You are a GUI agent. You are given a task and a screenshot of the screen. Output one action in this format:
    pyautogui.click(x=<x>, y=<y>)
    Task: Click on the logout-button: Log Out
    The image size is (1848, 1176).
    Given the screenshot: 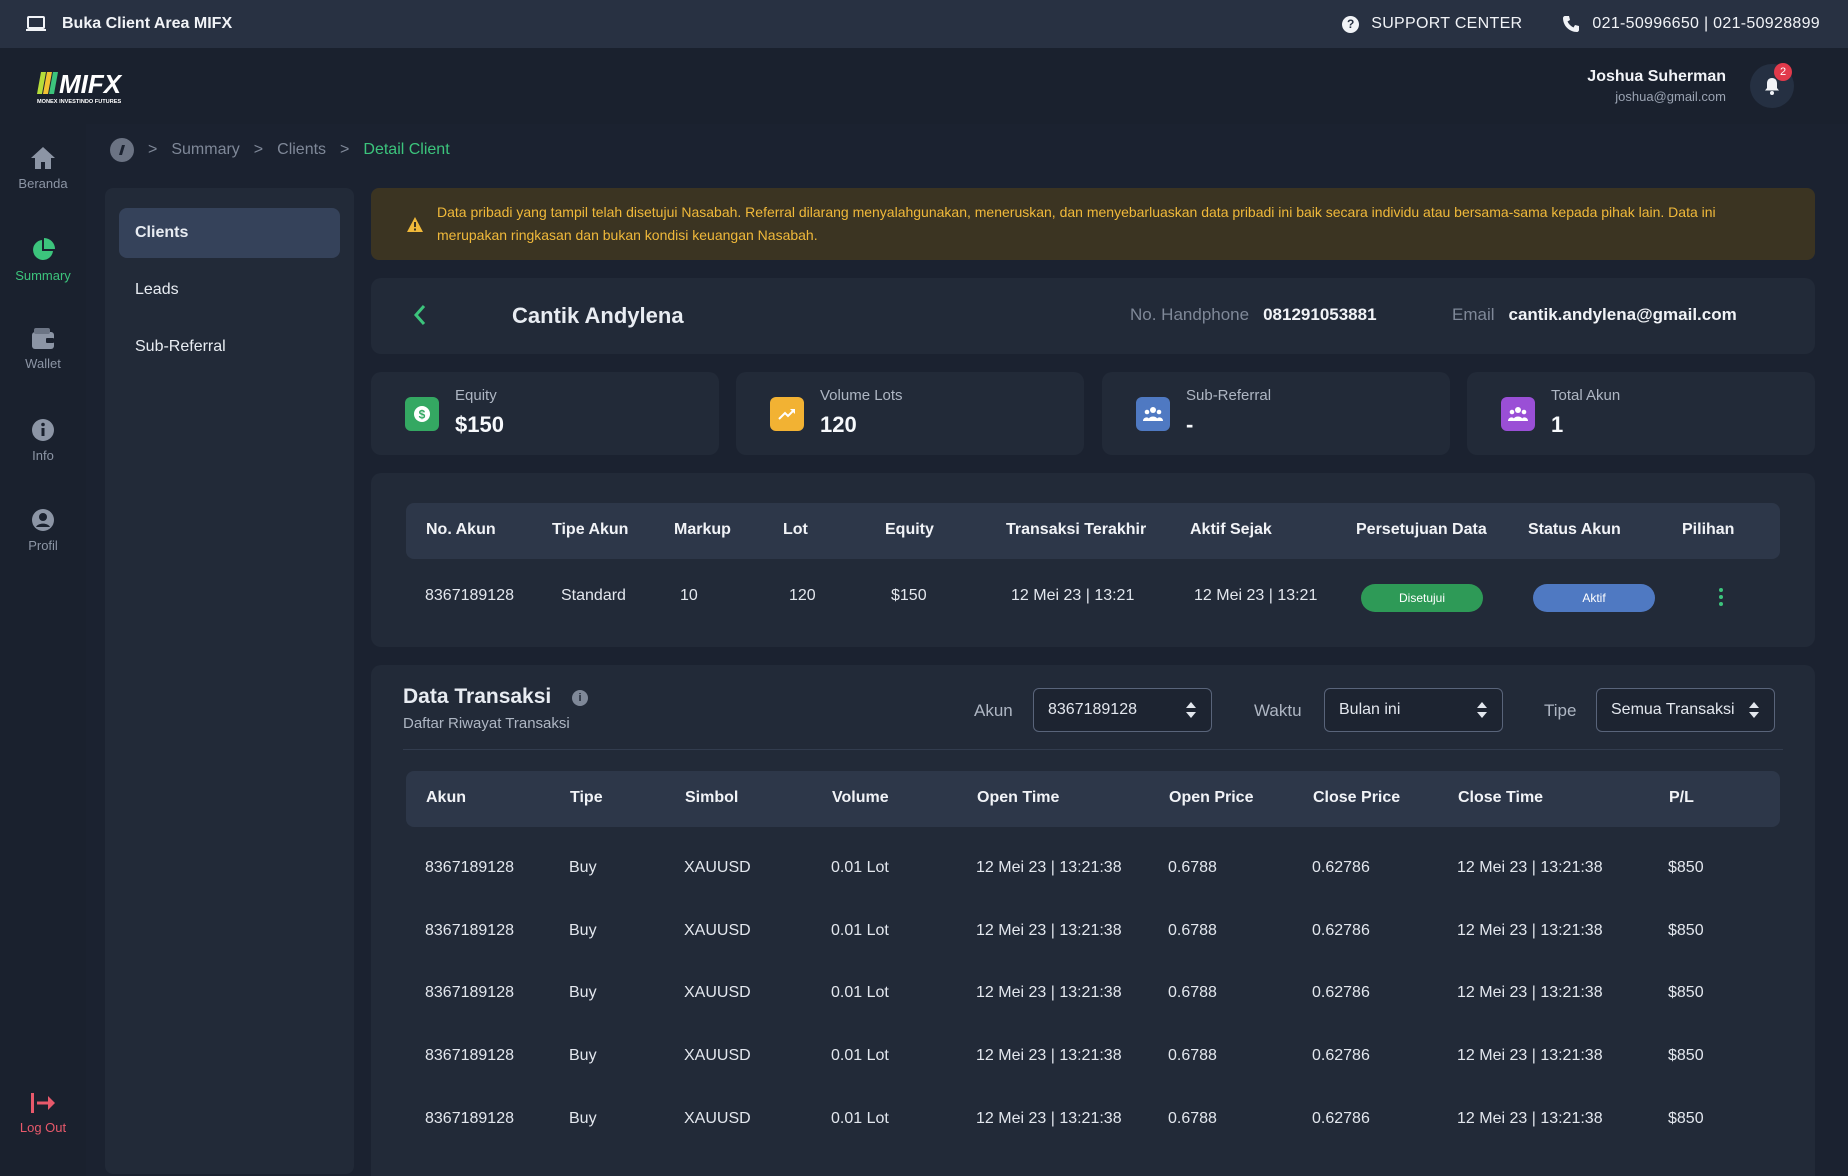 What is the action you would take?
    pyautogui.click(x=43, y=1113)
    